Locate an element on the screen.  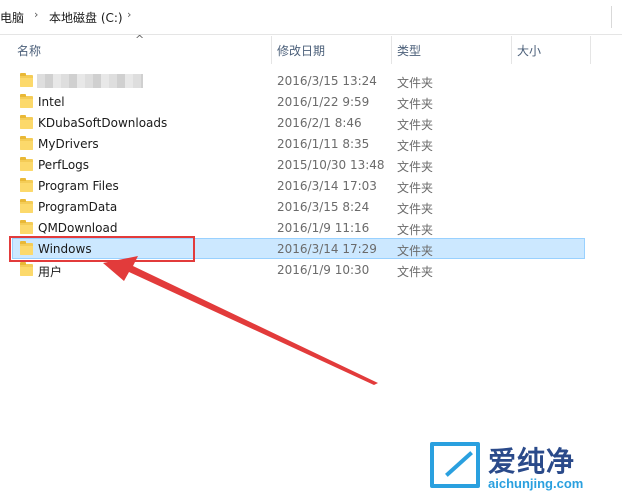
watermark-logo-icon is located at coordinates (455, 465).